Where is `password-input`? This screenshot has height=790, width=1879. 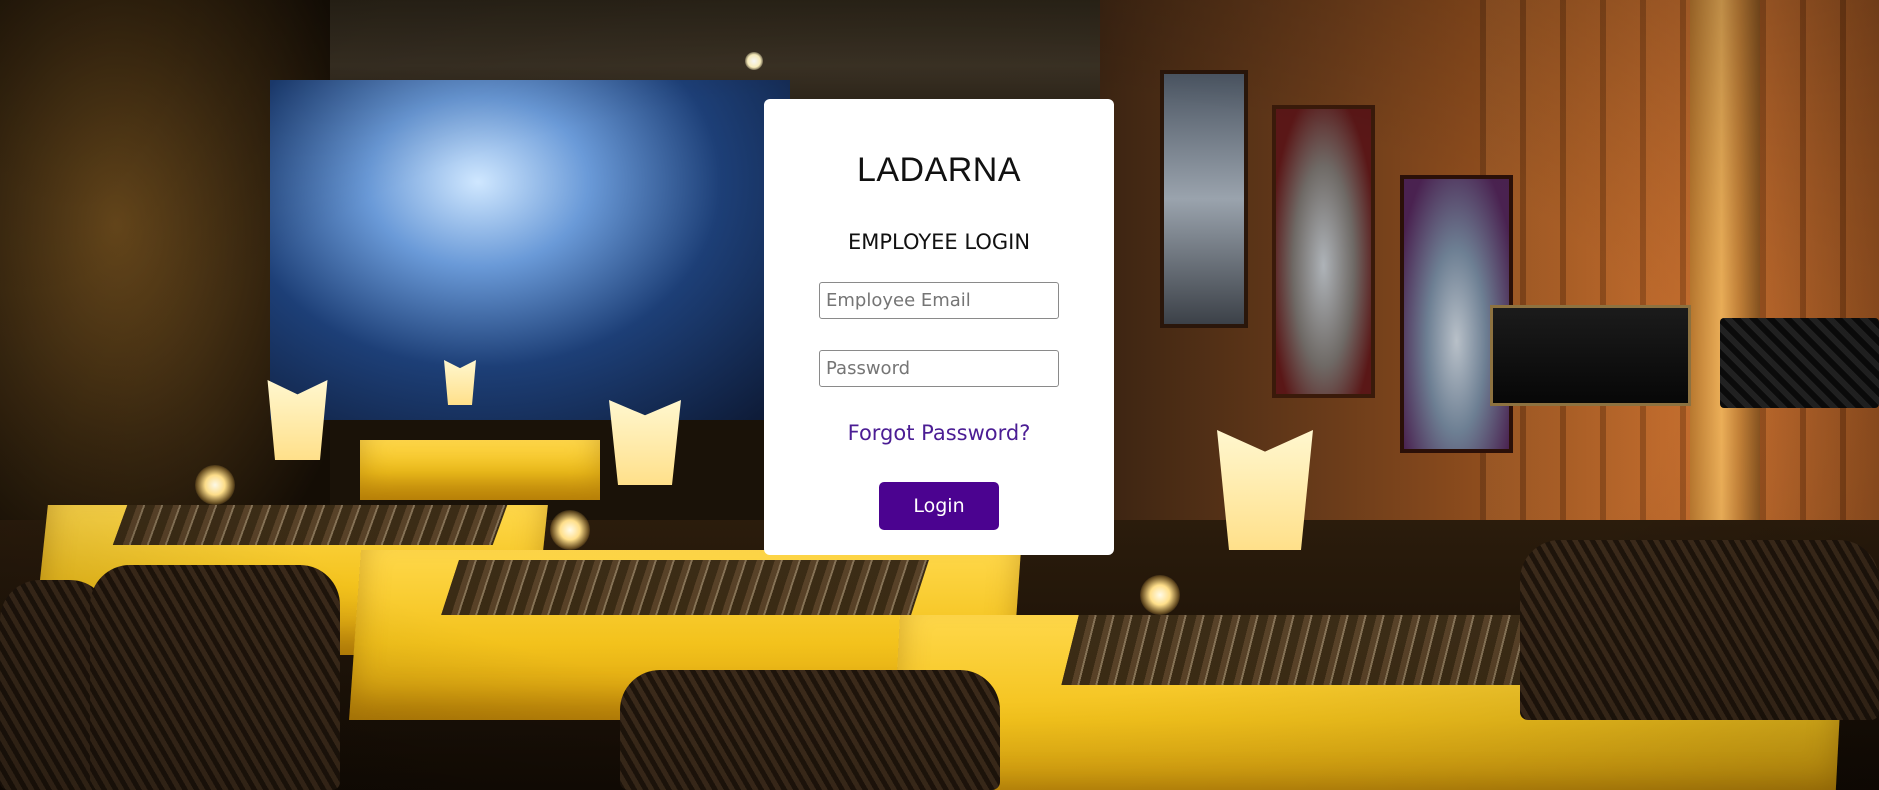 password-input is located at coordinates (939, 368).